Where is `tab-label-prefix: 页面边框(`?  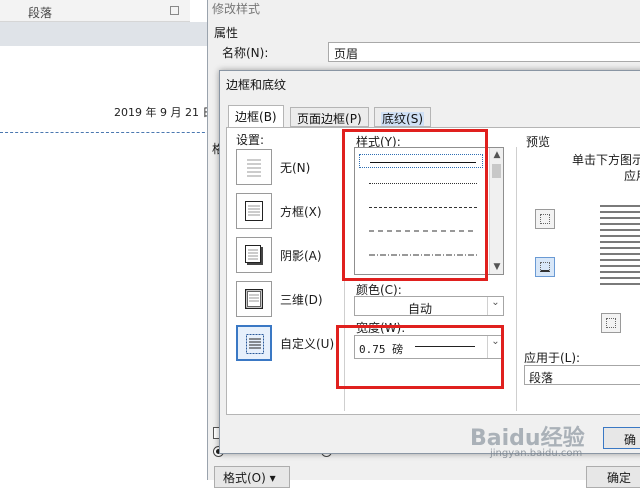 tab-label-prefix: 页面边框( is located at coordinates (323, 119).